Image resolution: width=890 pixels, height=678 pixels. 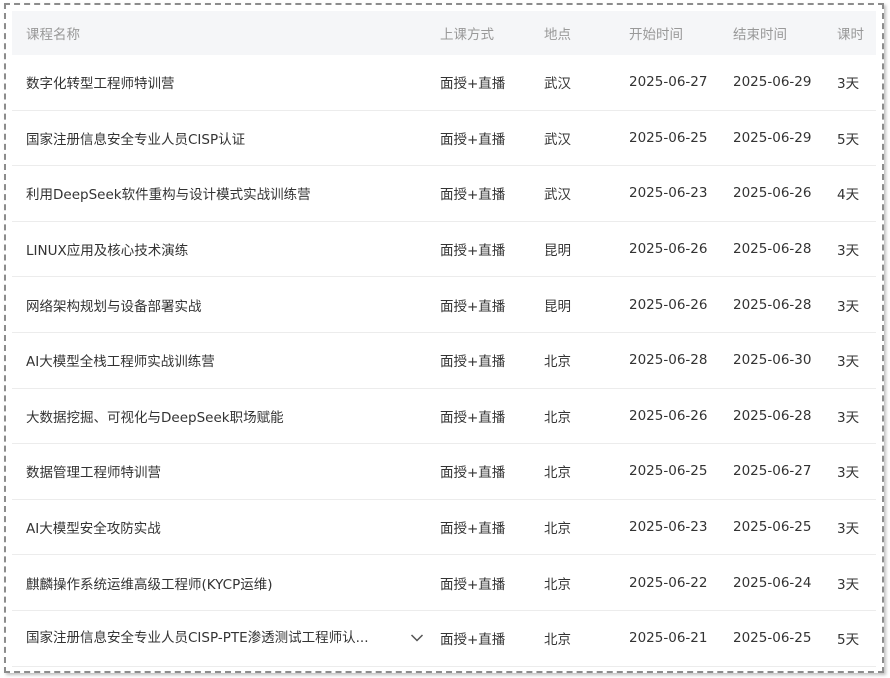 What do you see at coordinates (772, 193) in the screenshot?
I see `course-end-date: 2025-06-26` at bounding box center [772, 193].